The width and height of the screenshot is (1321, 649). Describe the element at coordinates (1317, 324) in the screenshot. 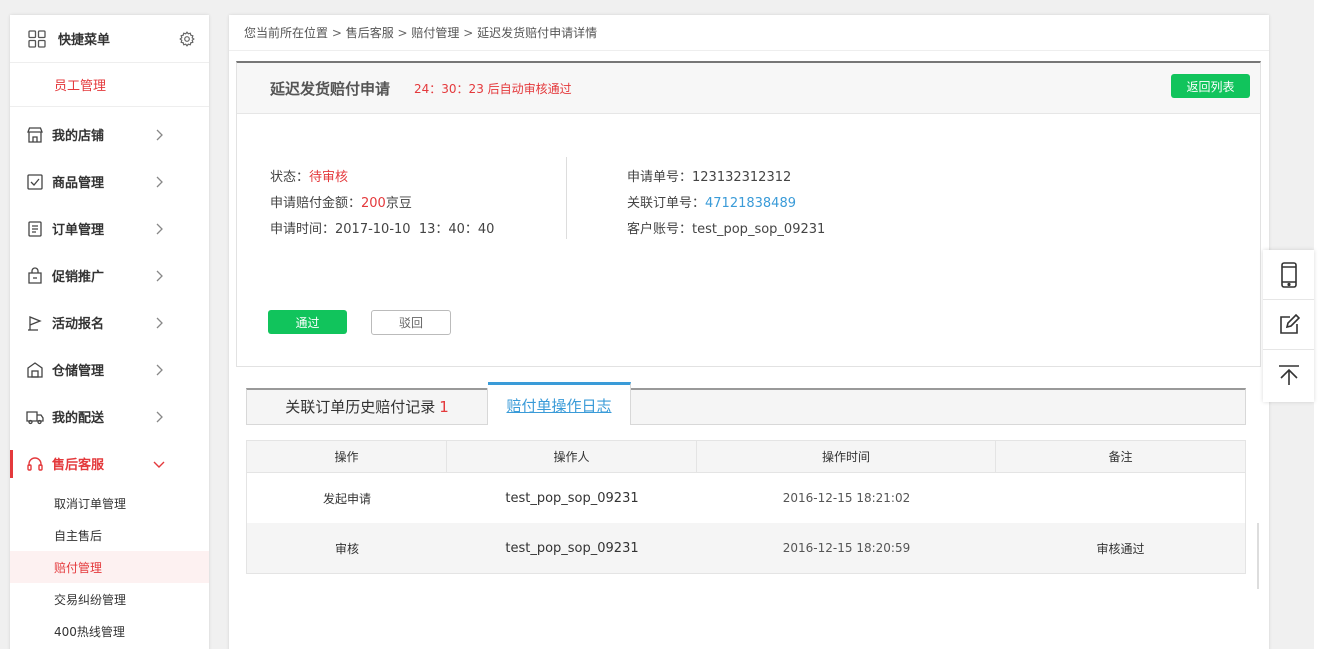

I see `page-edge` at that location.